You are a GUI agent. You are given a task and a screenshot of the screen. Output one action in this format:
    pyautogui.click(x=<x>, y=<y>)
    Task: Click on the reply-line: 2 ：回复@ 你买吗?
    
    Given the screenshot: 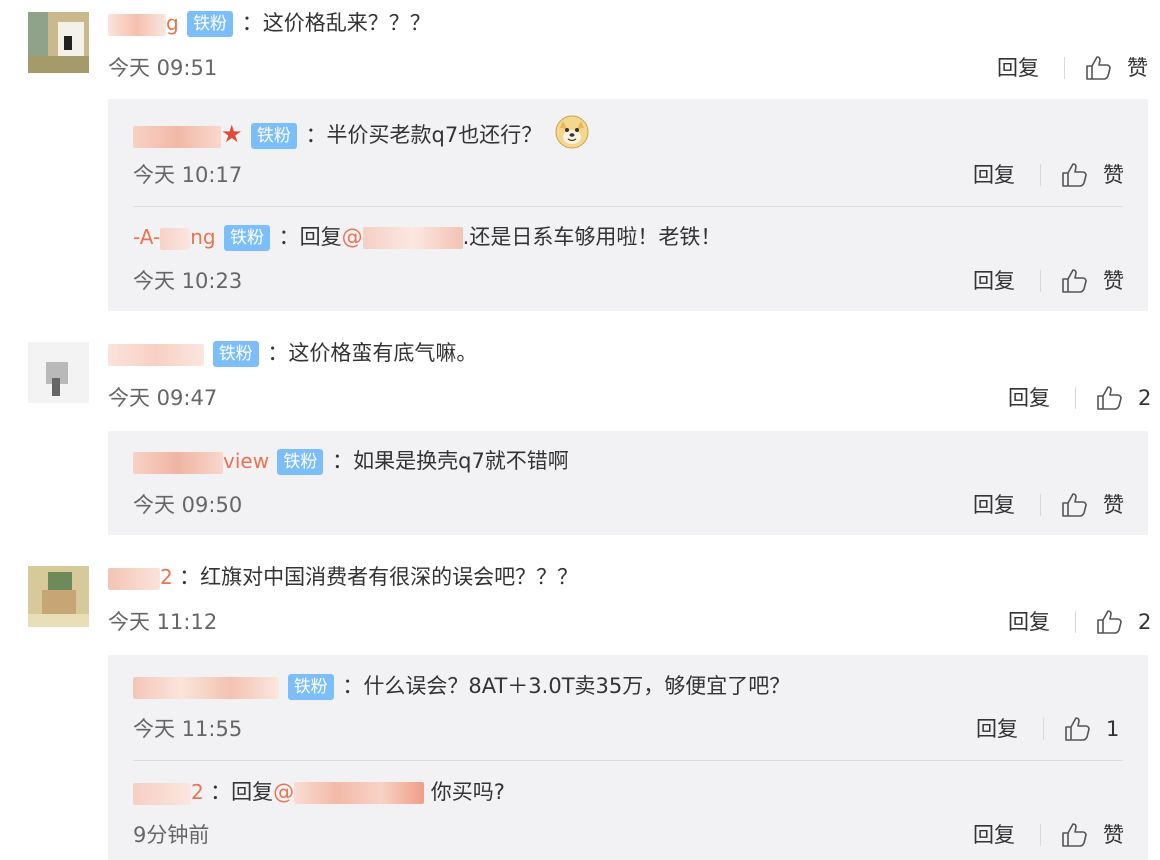 What is the action you would take?
    pyautogui.click(x=319, y=792)
    